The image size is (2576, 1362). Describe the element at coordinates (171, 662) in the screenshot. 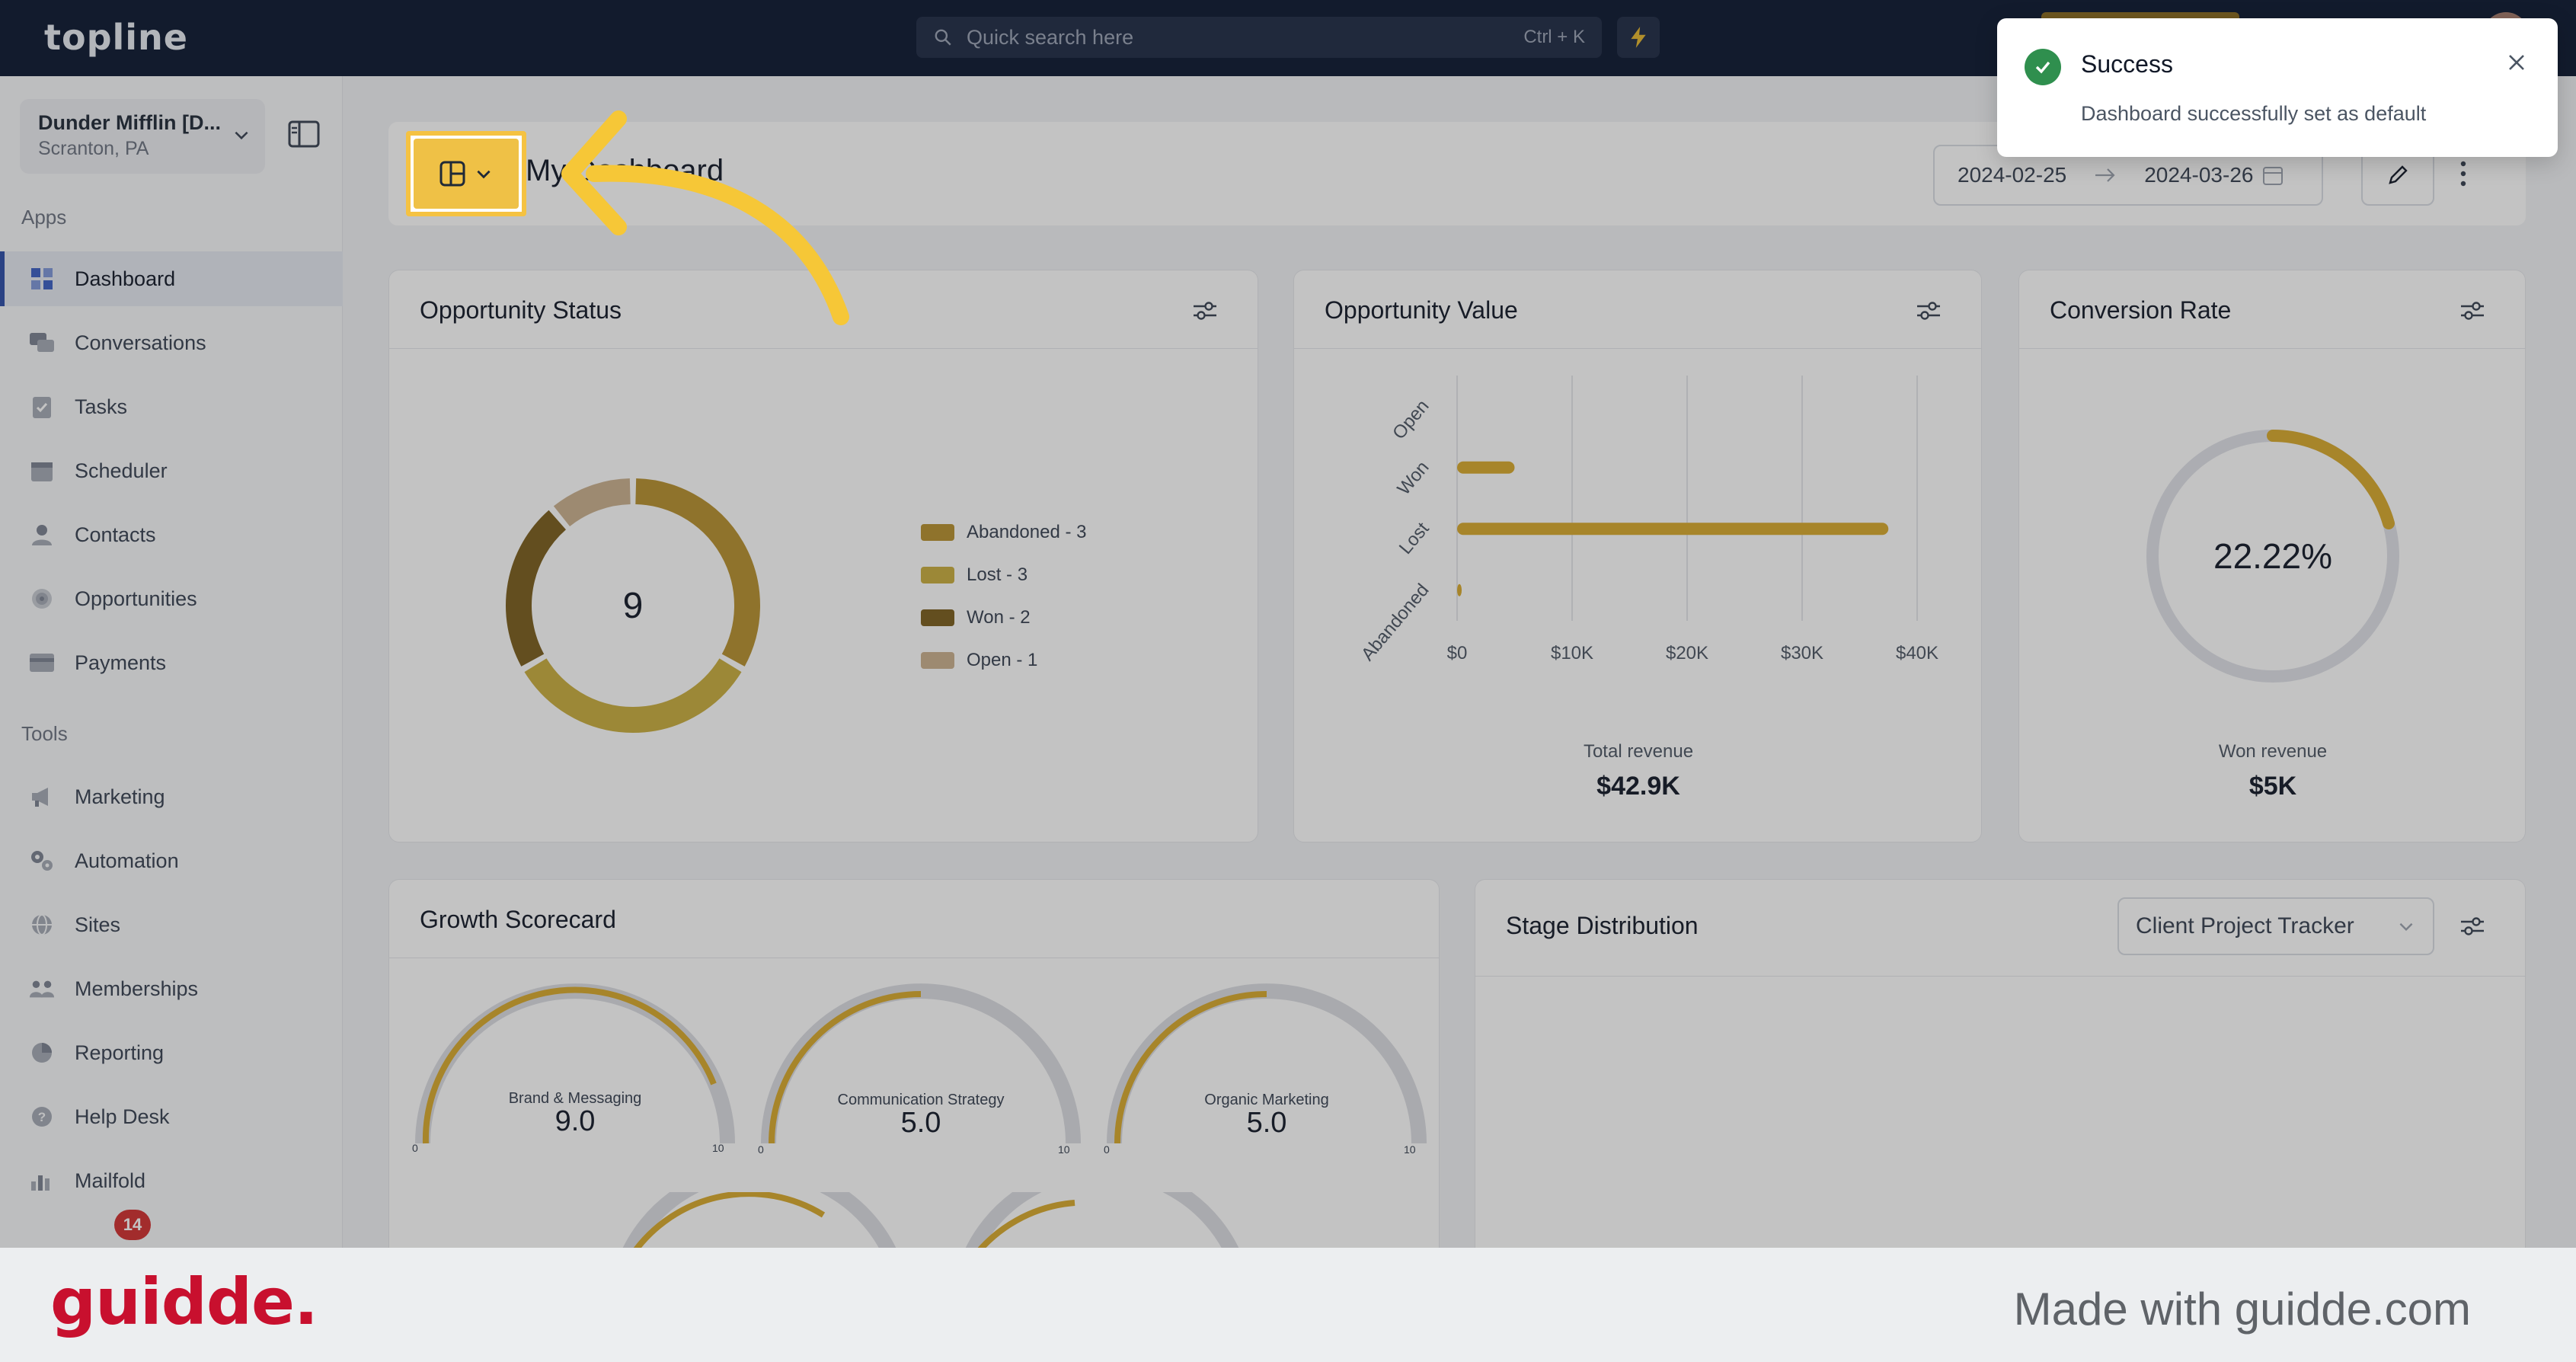

I see `sidebar-item-payments: Payments` at that location.